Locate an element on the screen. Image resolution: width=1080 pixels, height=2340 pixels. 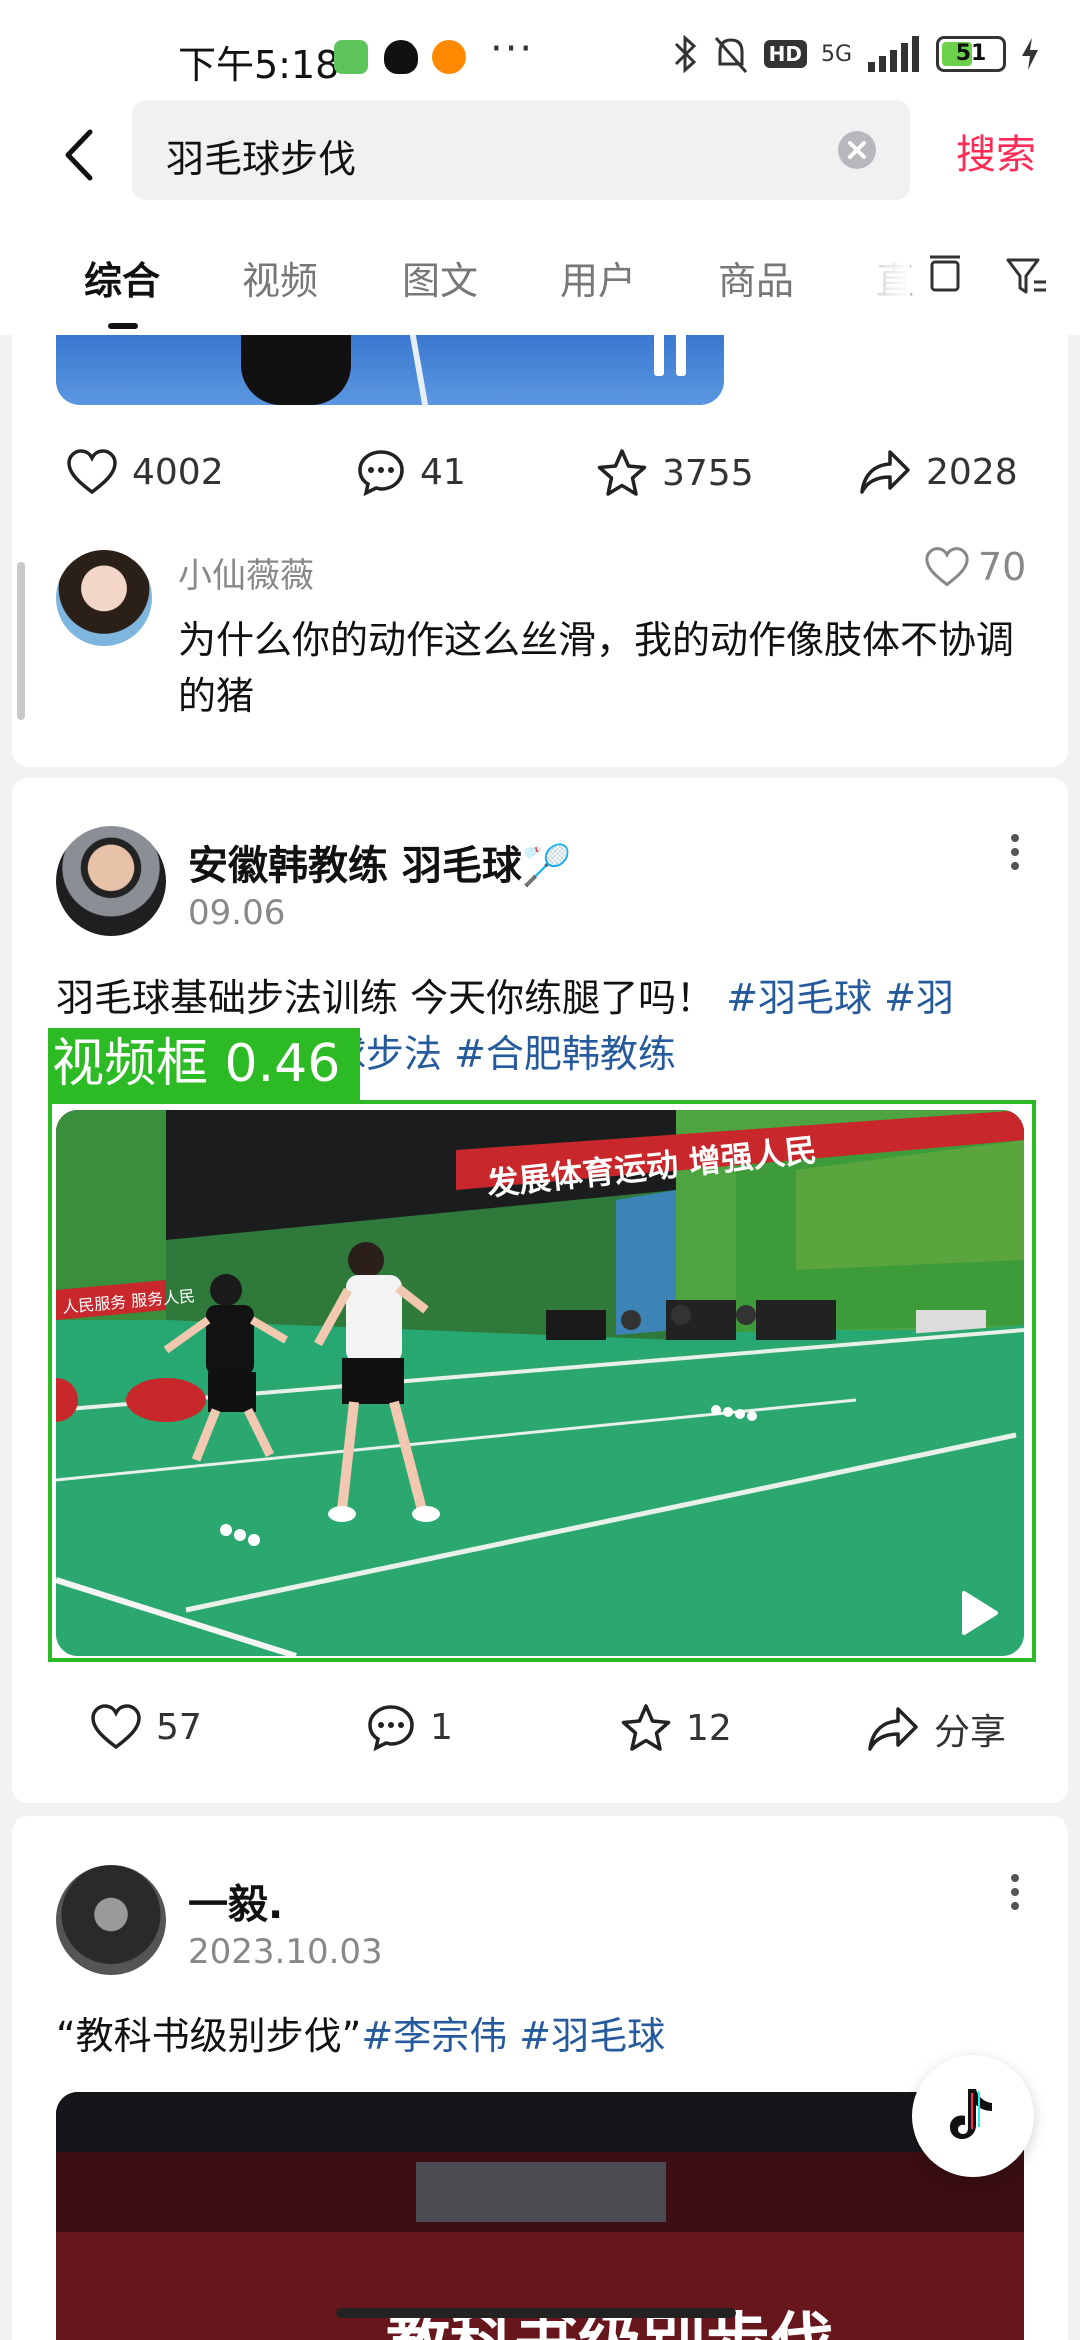
post1-favorite-button: 3755 is located at coordinates (675, 473).